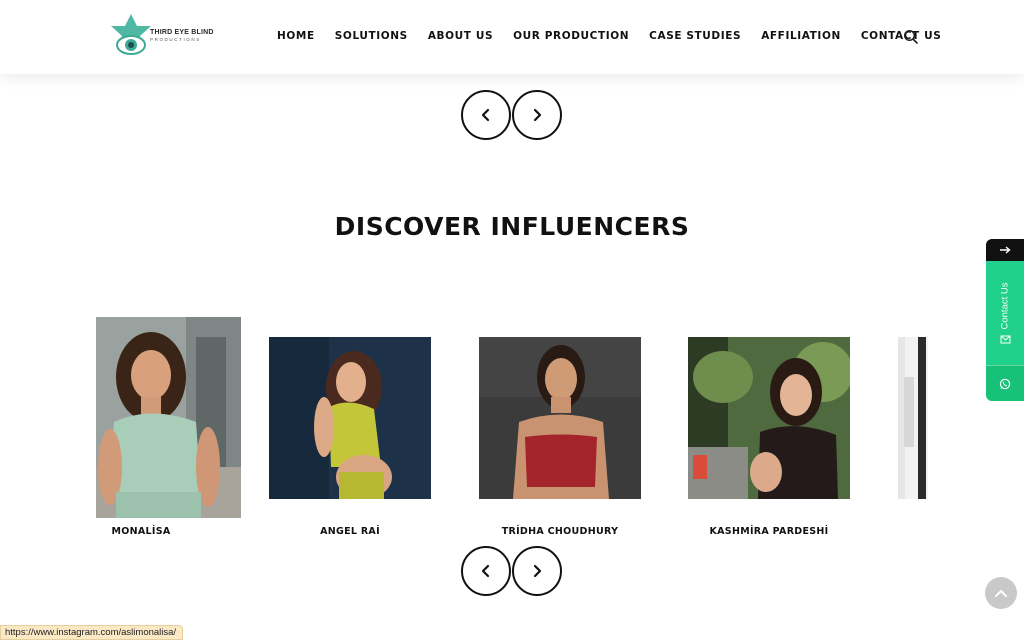  I want to click on arrow-right-icon, so click(1005, 250).